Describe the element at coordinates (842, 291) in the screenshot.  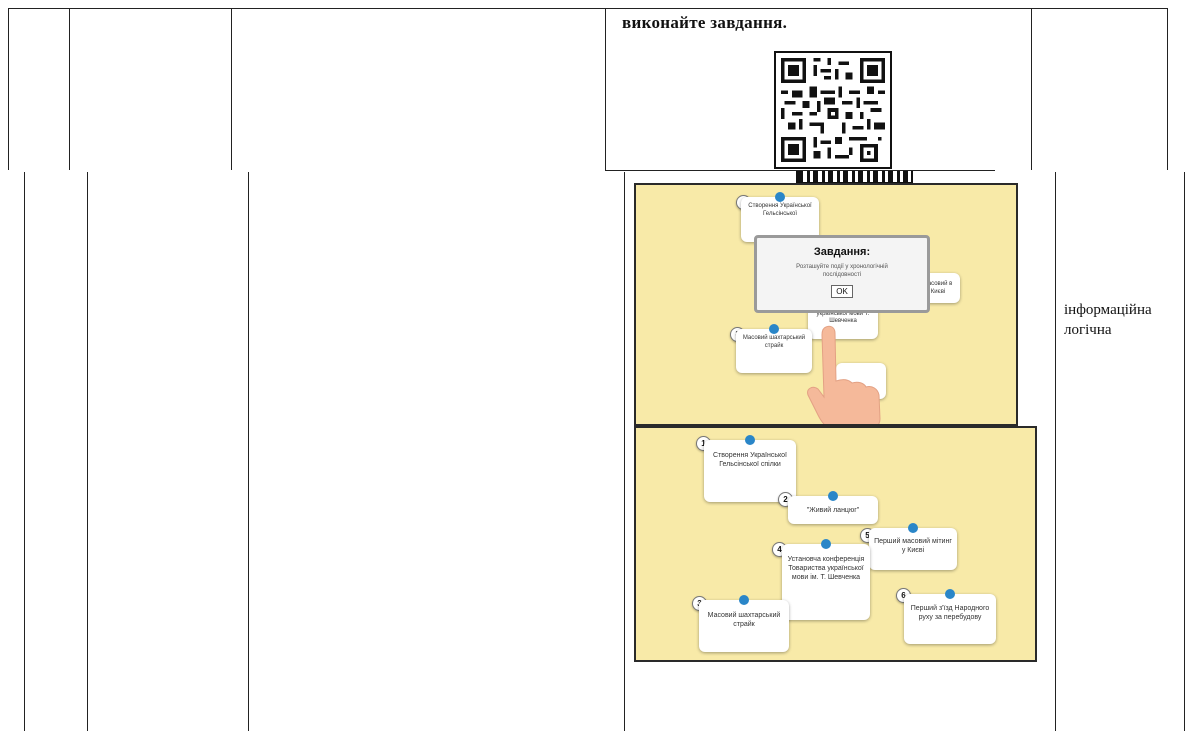
I see `modal-ok-button: OK` at that location.